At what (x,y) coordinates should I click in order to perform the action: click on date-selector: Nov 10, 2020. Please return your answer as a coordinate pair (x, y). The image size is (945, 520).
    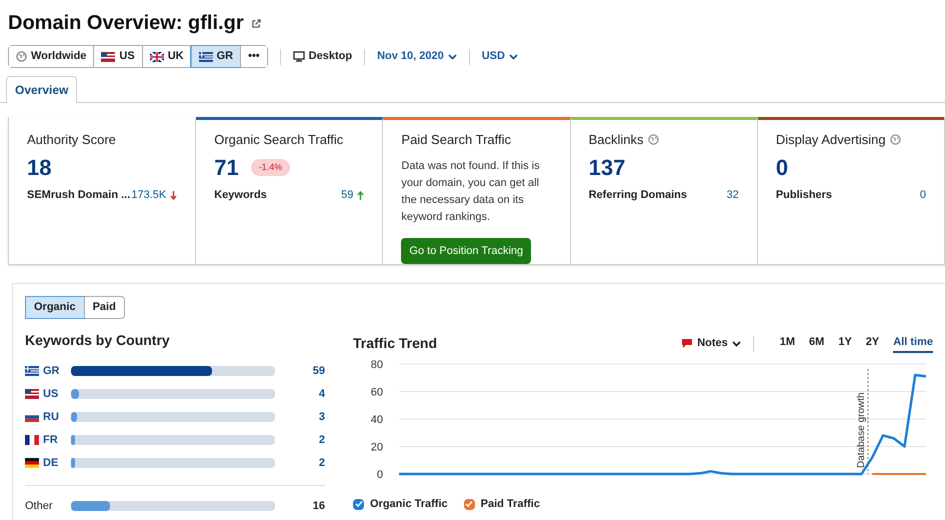
    Looking at the image, I should click on (417, 56).